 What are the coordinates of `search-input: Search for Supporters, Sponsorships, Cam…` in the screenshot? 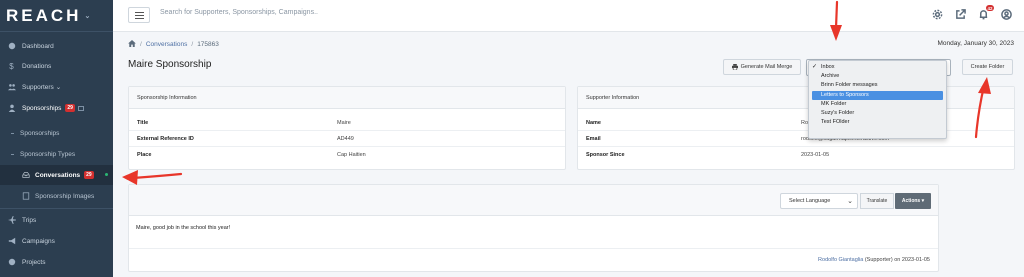 It's located at (239, 12).